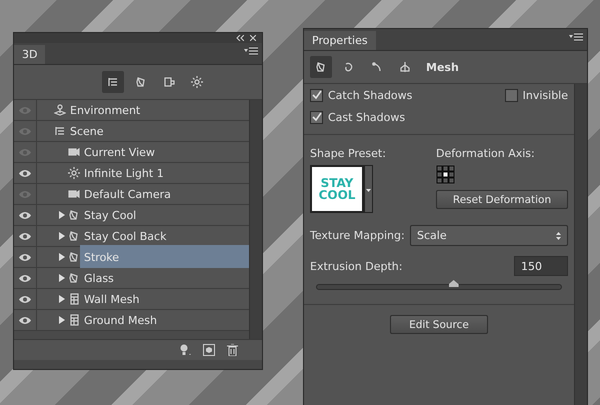 The height and width of the screenshot is (405, 600). I want to click on section-title: Mesh, so click(442, 67).